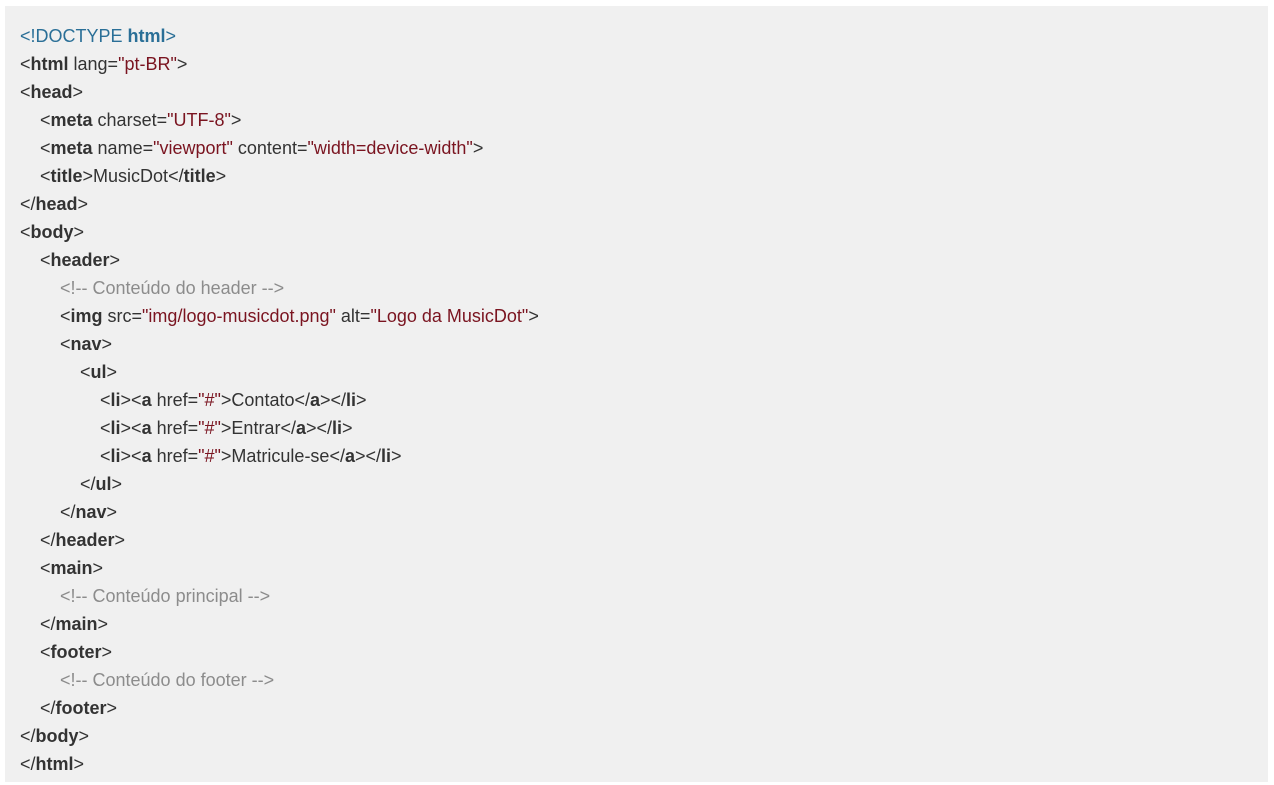 The image size is (1274, 785). I want to click on code-token-attr: content=, so click(270, 148).